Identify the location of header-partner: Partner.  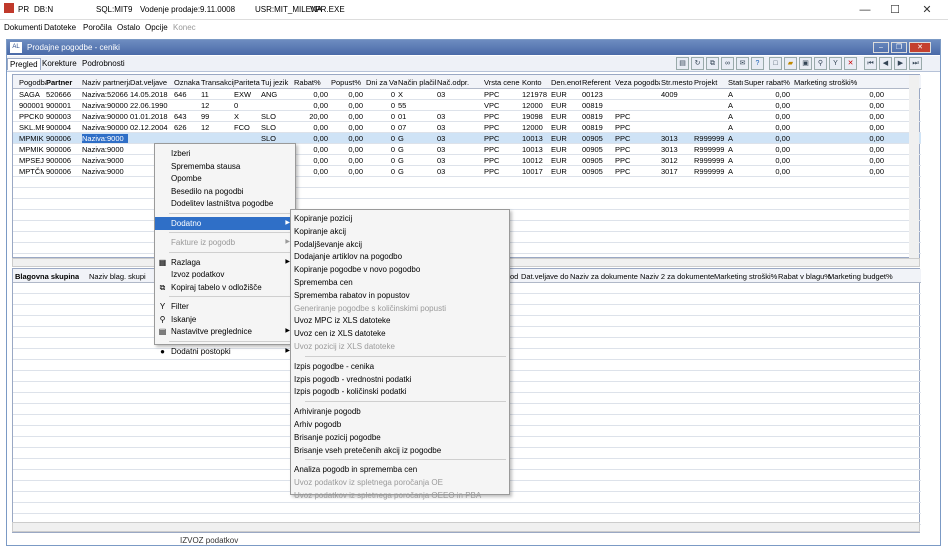
(64, 82).